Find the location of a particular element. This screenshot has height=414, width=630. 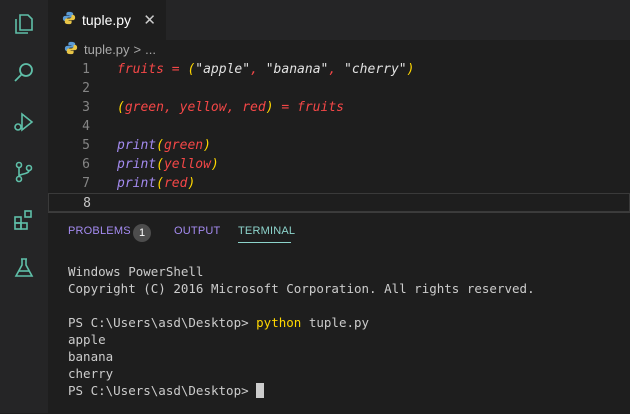

line-number: 7 is located at coordinates (86, 183).